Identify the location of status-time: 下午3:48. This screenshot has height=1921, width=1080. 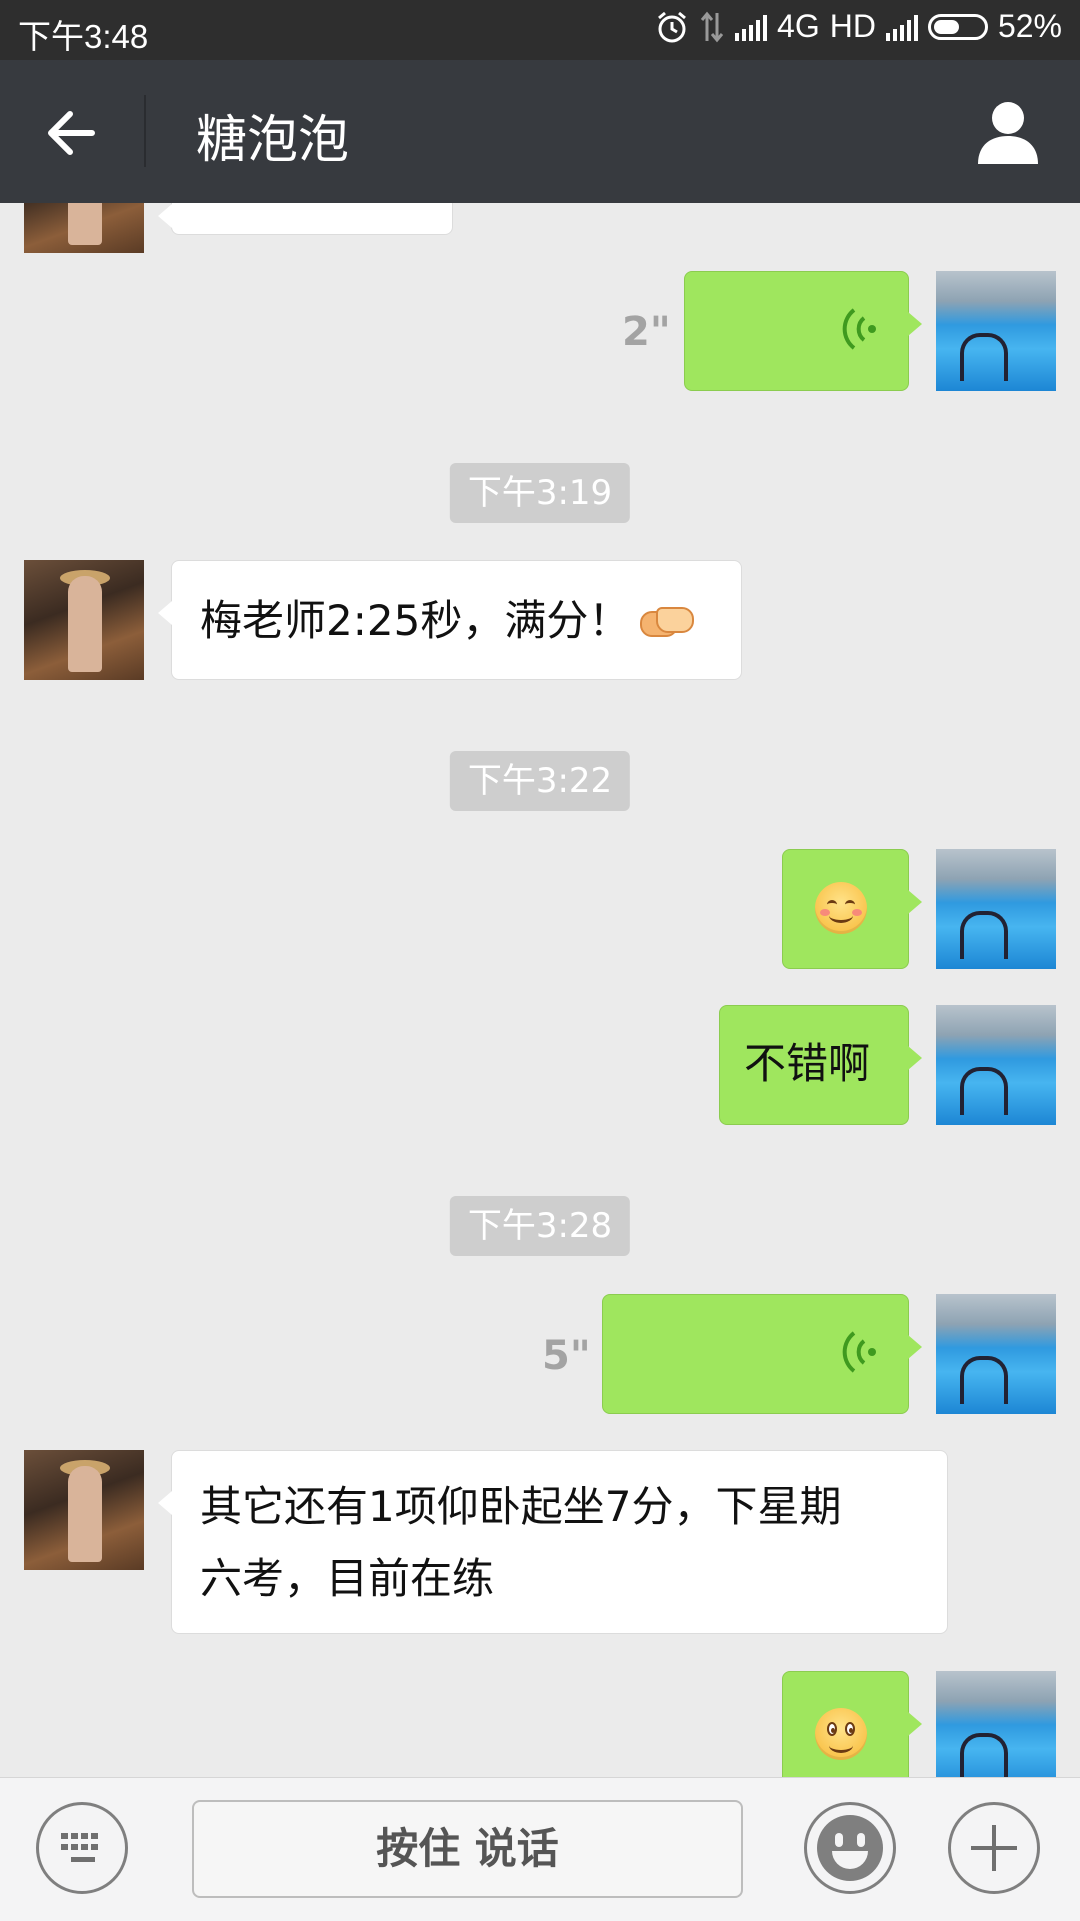
(83, 36).